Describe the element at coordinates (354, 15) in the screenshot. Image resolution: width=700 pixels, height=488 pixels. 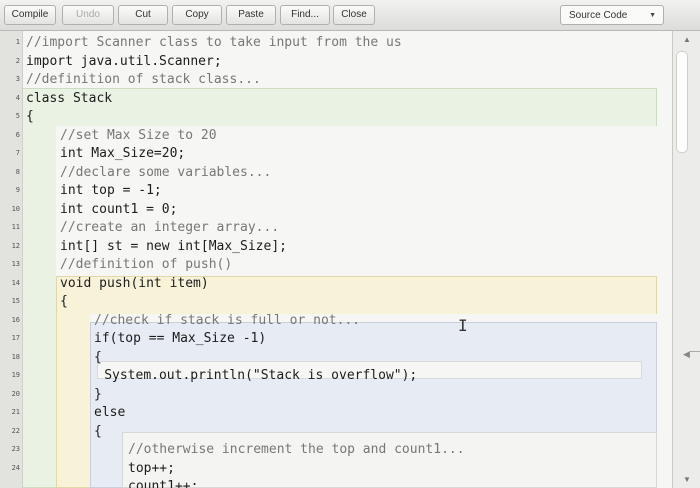
I see `close-button: Close` at that location.